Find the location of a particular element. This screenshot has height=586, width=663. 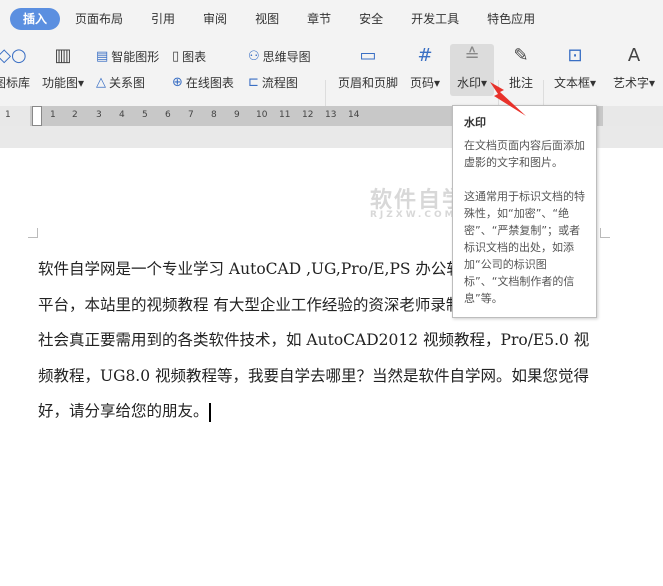

text-cursor is located at coordinates (209, 412).